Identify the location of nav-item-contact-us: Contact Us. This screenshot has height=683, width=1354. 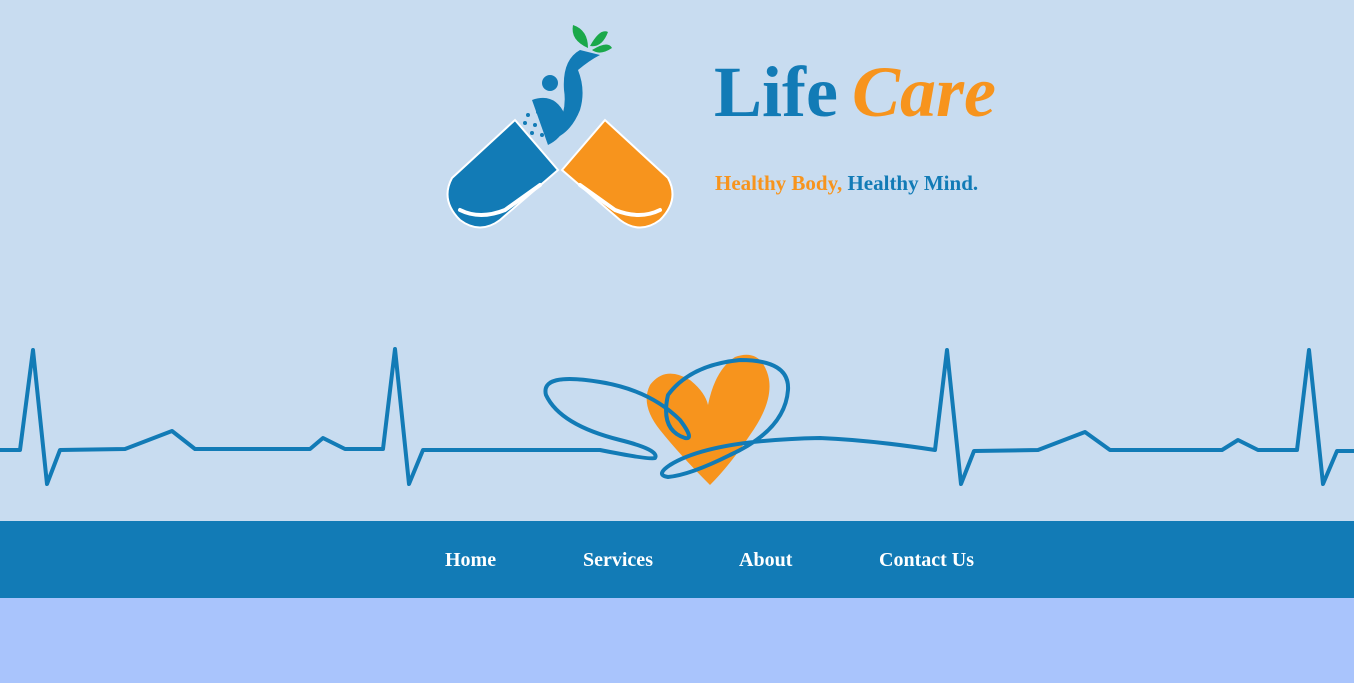
(926, 560).